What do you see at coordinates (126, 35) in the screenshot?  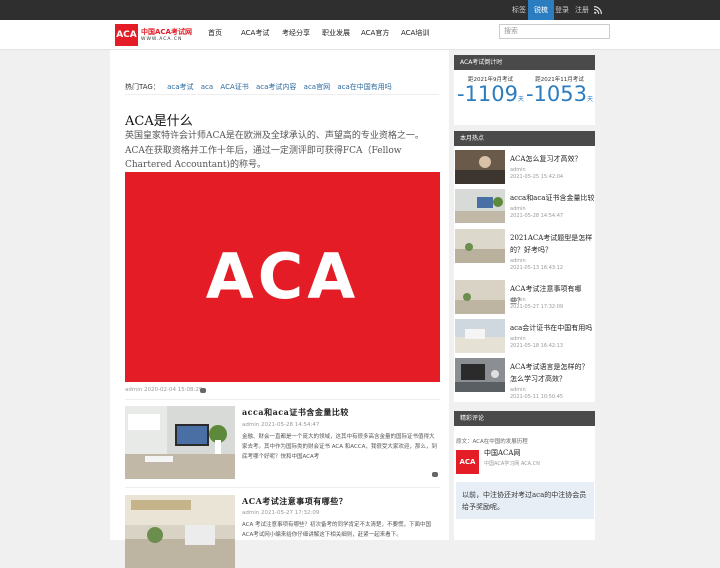 I see `logo-mark: ACA` at bounding box center [126, 35].